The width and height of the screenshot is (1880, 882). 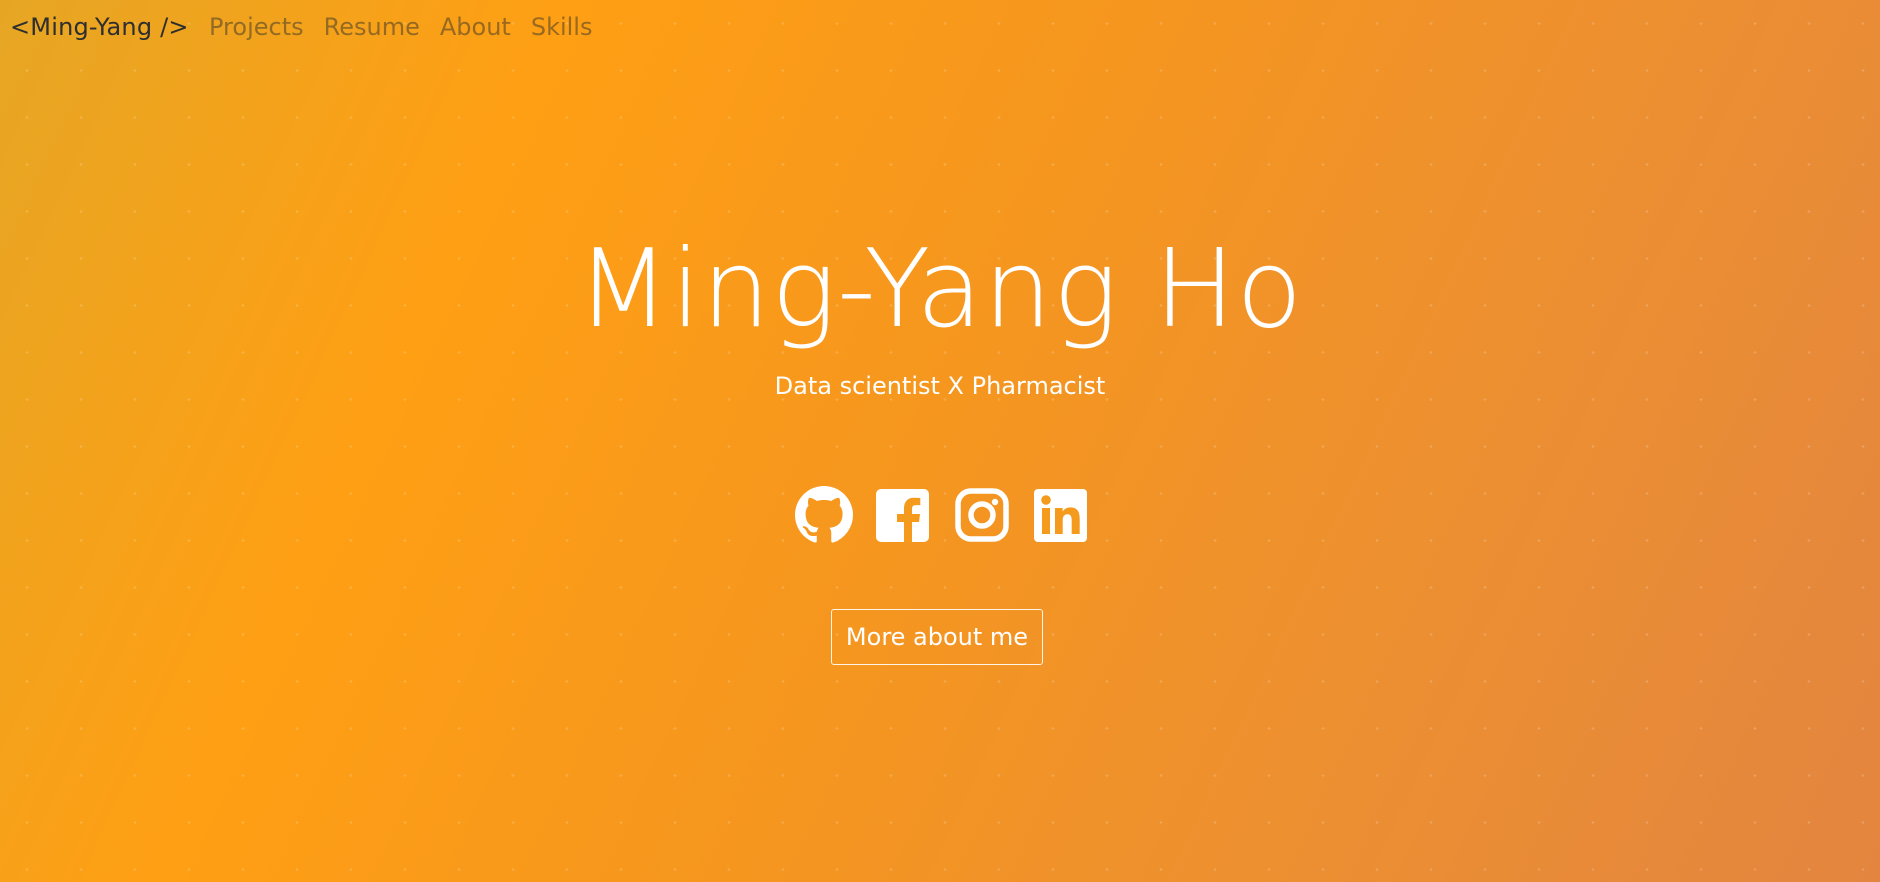 I want to click on github-icon, so click(x=824, y=514).